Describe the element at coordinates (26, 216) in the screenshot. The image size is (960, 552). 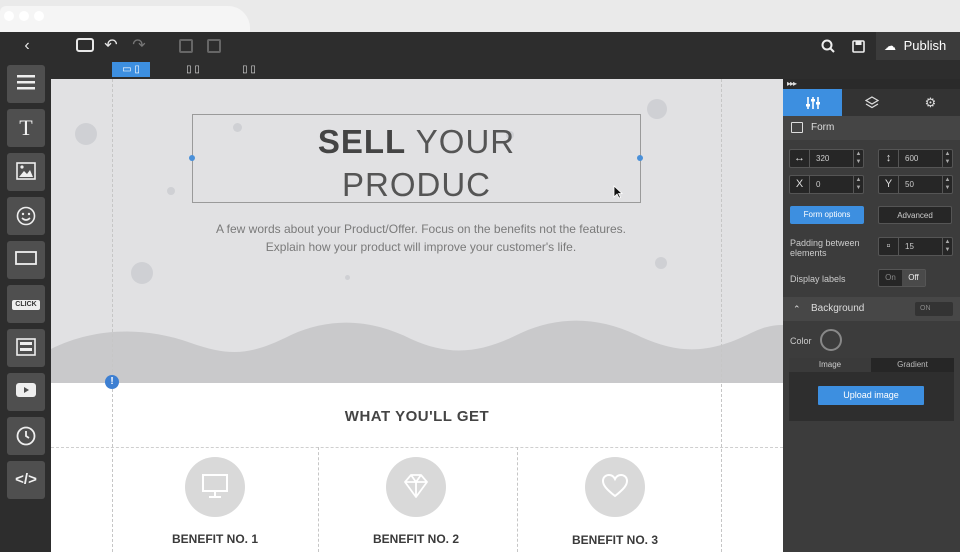
I see `icon-tool-button` at that location.